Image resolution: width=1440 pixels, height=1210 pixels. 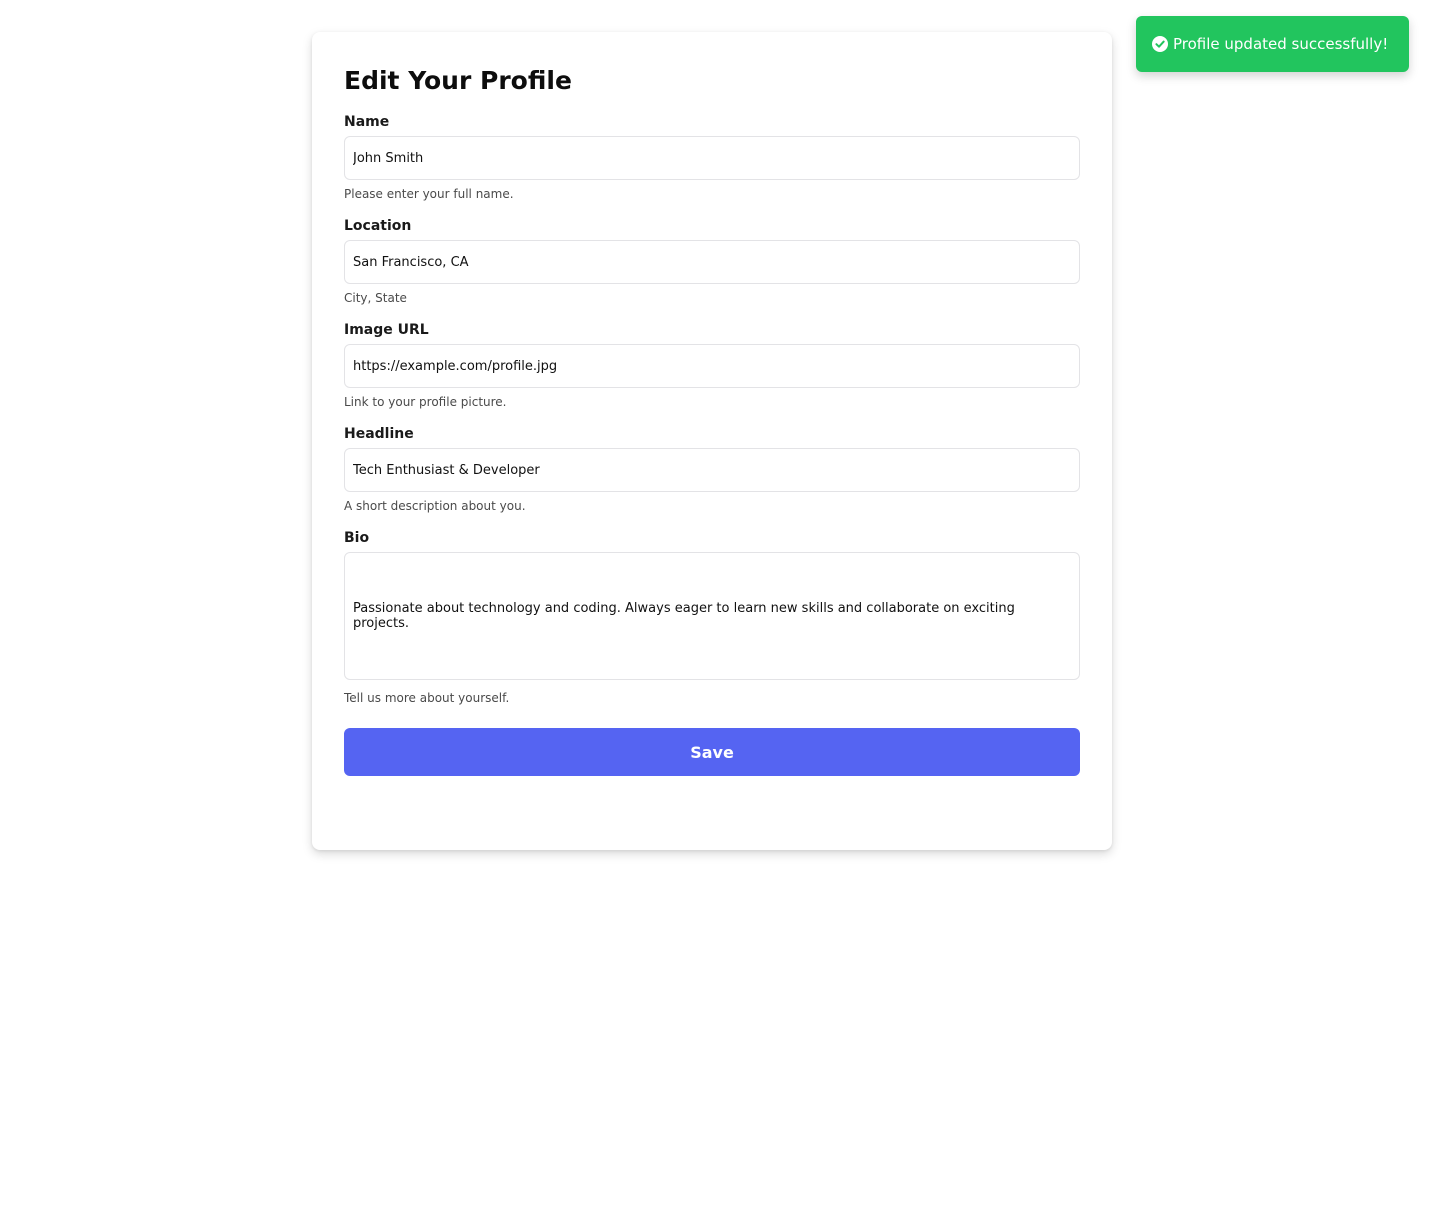 I want to click on page-title: Edit Your Profile, so click(x=458, y=80).